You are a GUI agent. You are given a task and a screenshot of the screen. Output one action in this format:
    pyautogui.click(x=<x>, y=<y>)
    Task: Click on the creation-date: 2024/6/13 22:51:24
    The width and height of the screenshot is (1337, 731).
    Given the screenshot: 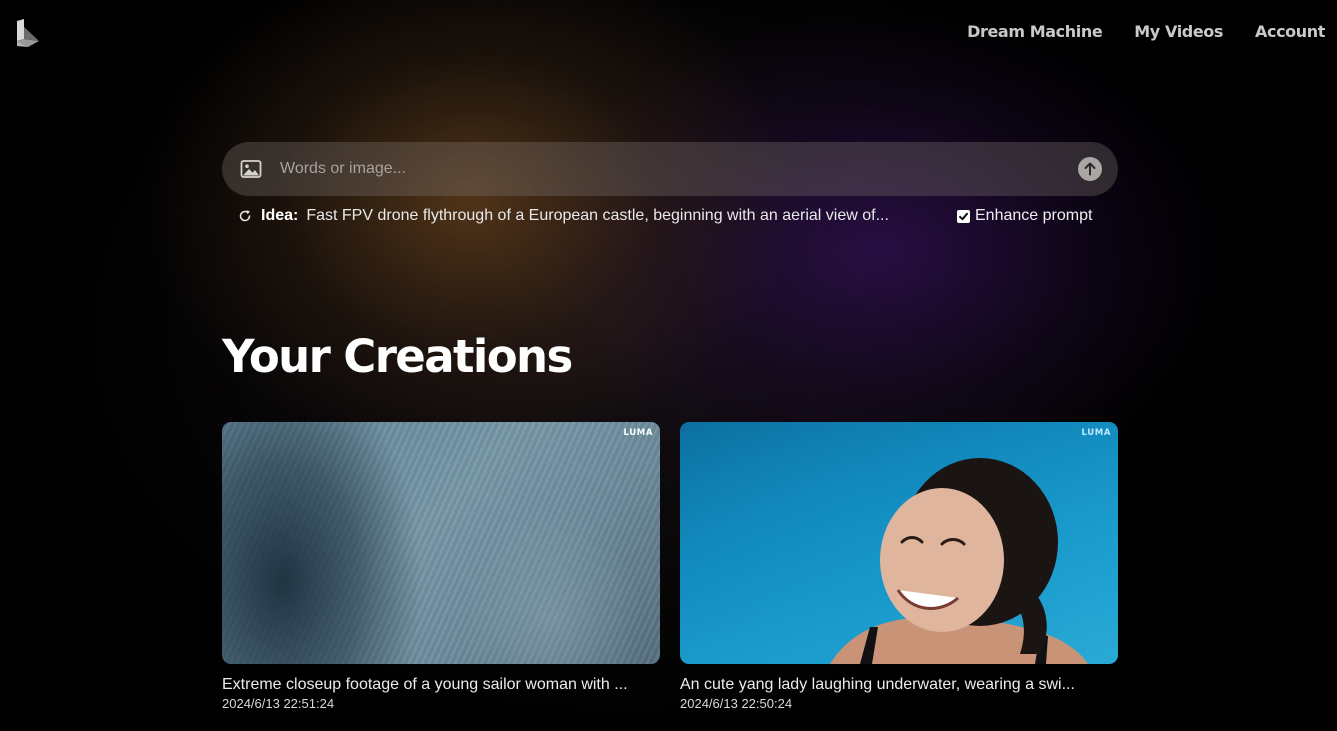 What is the action you would take?
    pyautogui.click(x=278, y=703)
    